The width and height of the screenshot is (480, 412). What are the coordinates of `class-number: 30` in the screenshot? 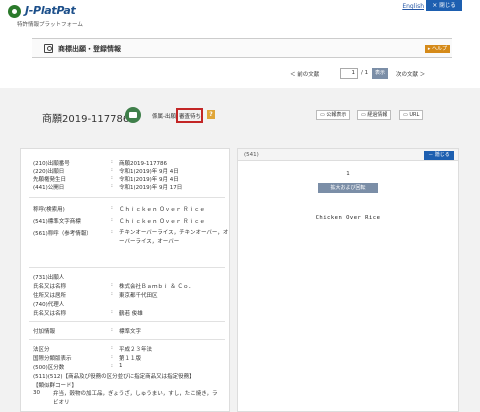 It's located at (36, 393).